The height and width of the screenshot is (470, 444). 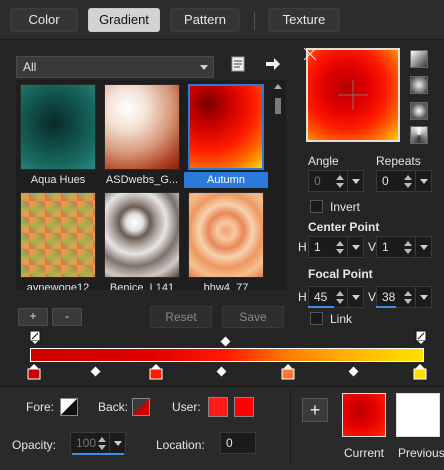 I want to click on opacity-label: Opacity:, so click(x=34, y=445).